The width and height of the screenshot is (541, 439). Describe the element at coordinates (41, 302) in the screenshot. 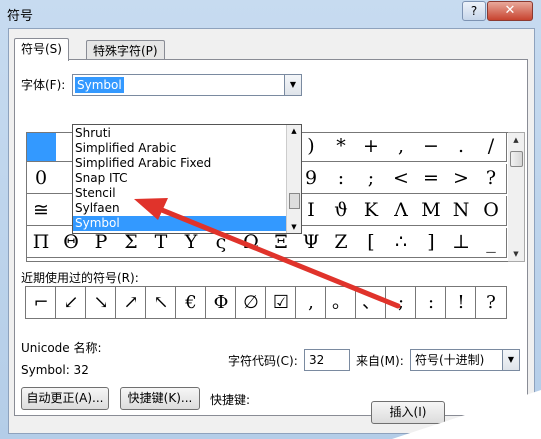

I see `recent-symbol-cell: ⌐` at that location.